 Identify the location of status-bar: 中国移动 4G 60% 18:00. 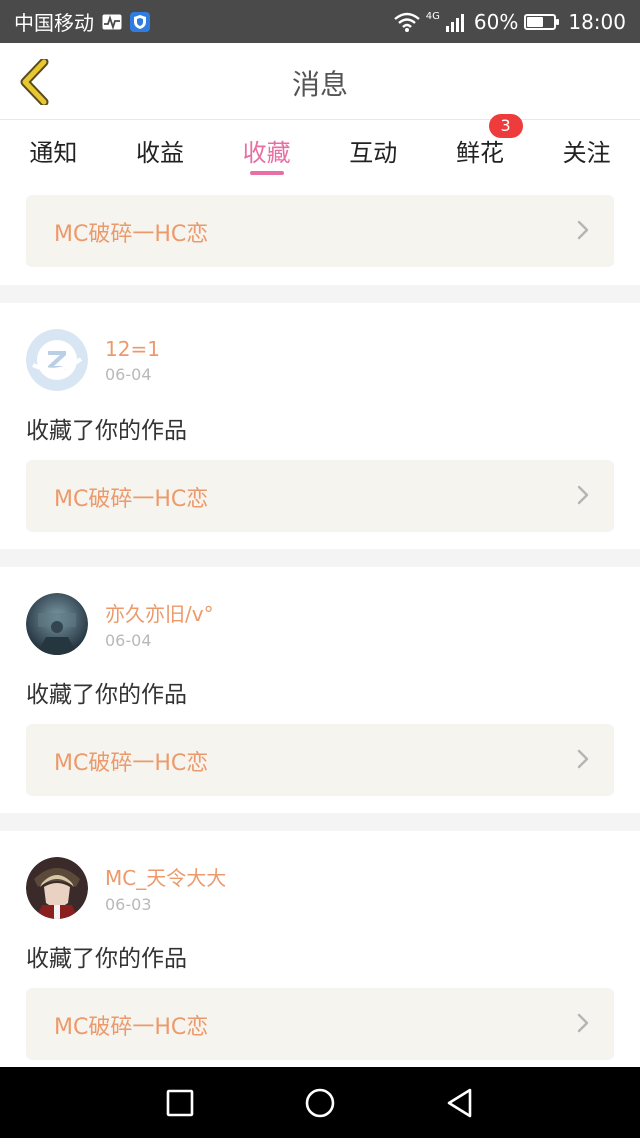
(320, 21).